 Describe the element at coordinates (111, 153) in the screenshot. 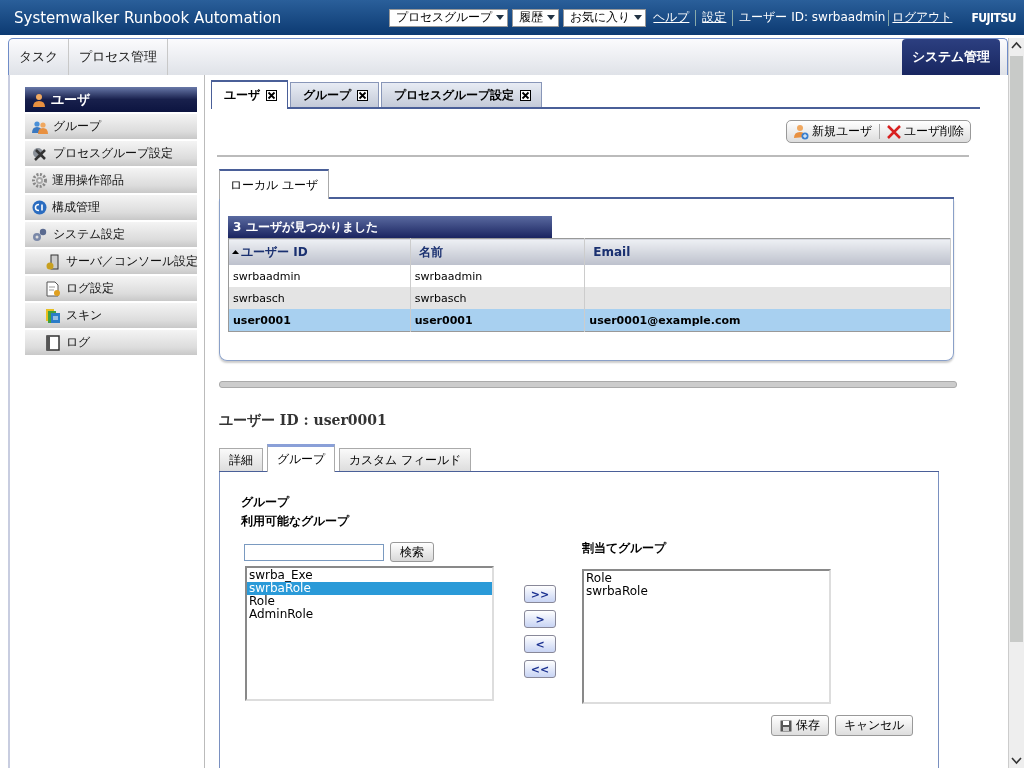

I see `sidebar-item: プロセスグループ設定` at that location.